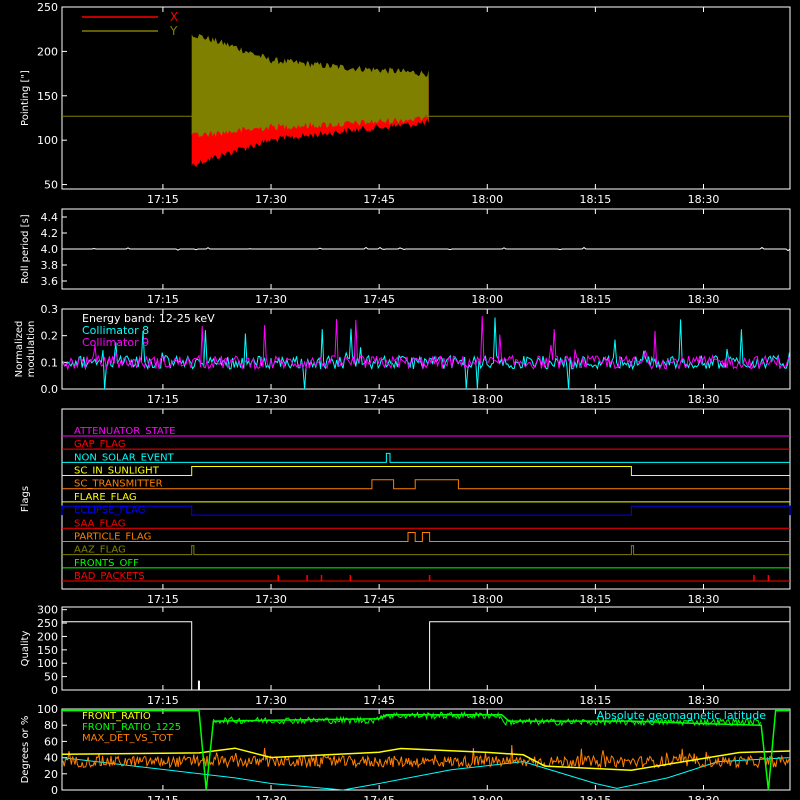 Image resolution: width=800 pixels, height=800 pixels. I want to click on panel-1-xtick-label: 18:15, so click(596, 299).